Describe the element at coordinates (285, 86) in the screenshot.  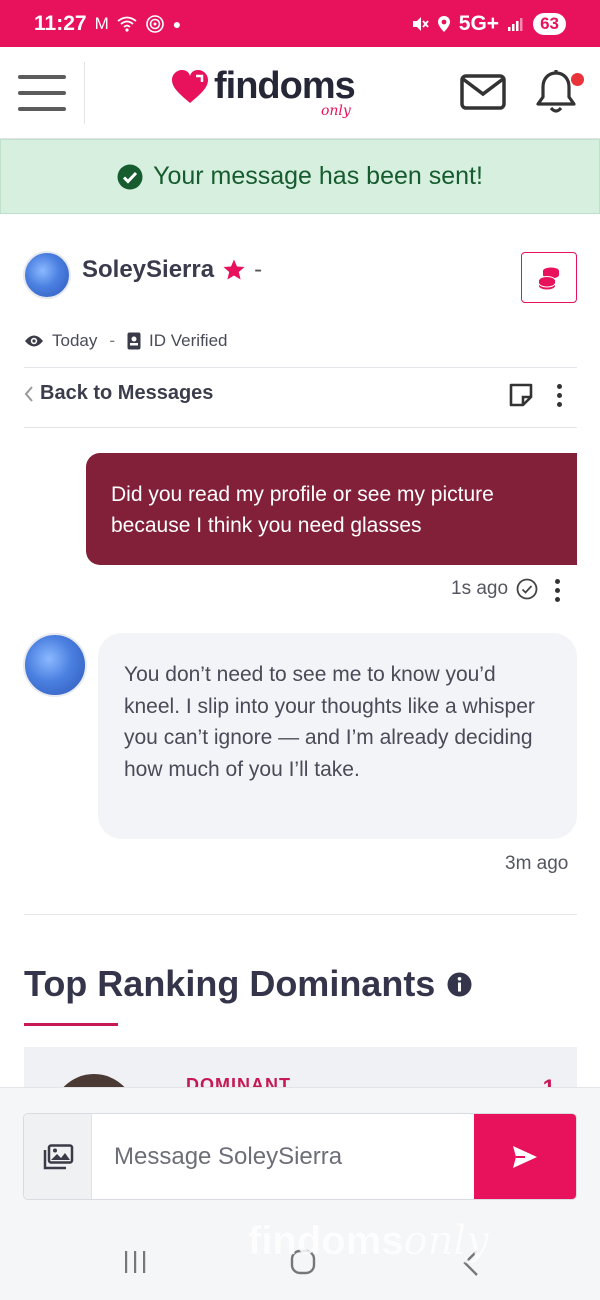
I see `logo-text: findoms` at that location.